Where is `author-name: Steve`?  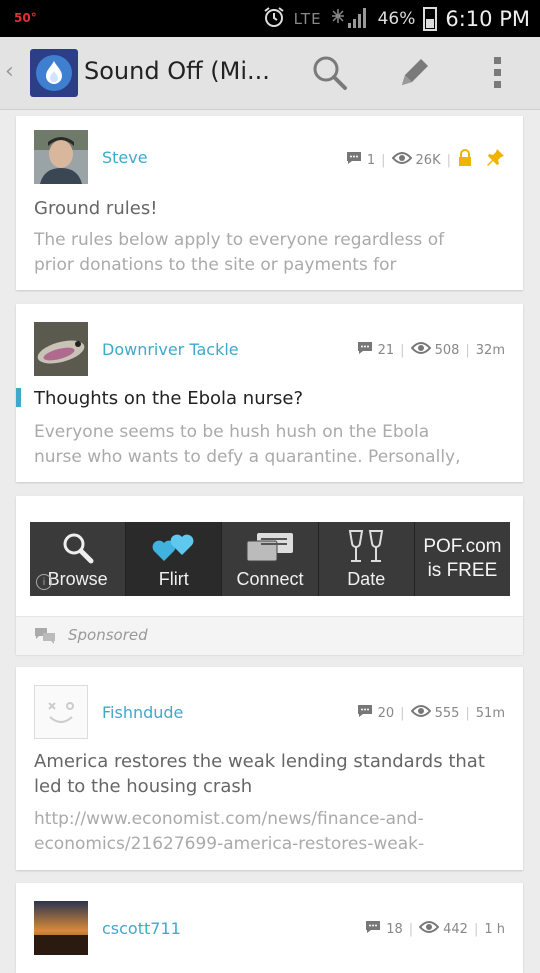
author-name: Steve is located at coordinates (125, 157).